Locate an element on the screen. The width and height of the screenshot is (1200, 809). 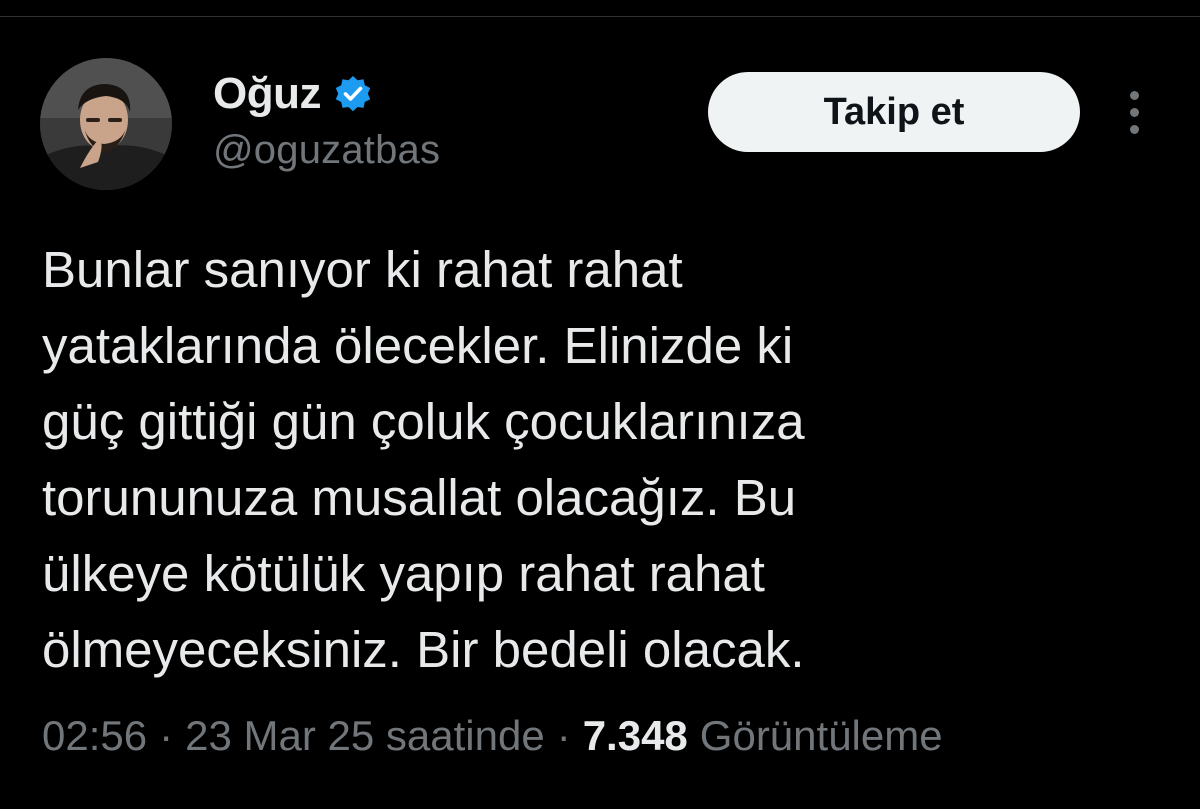
author-handle: @oguzatbas is located at coordinates (326, 150).